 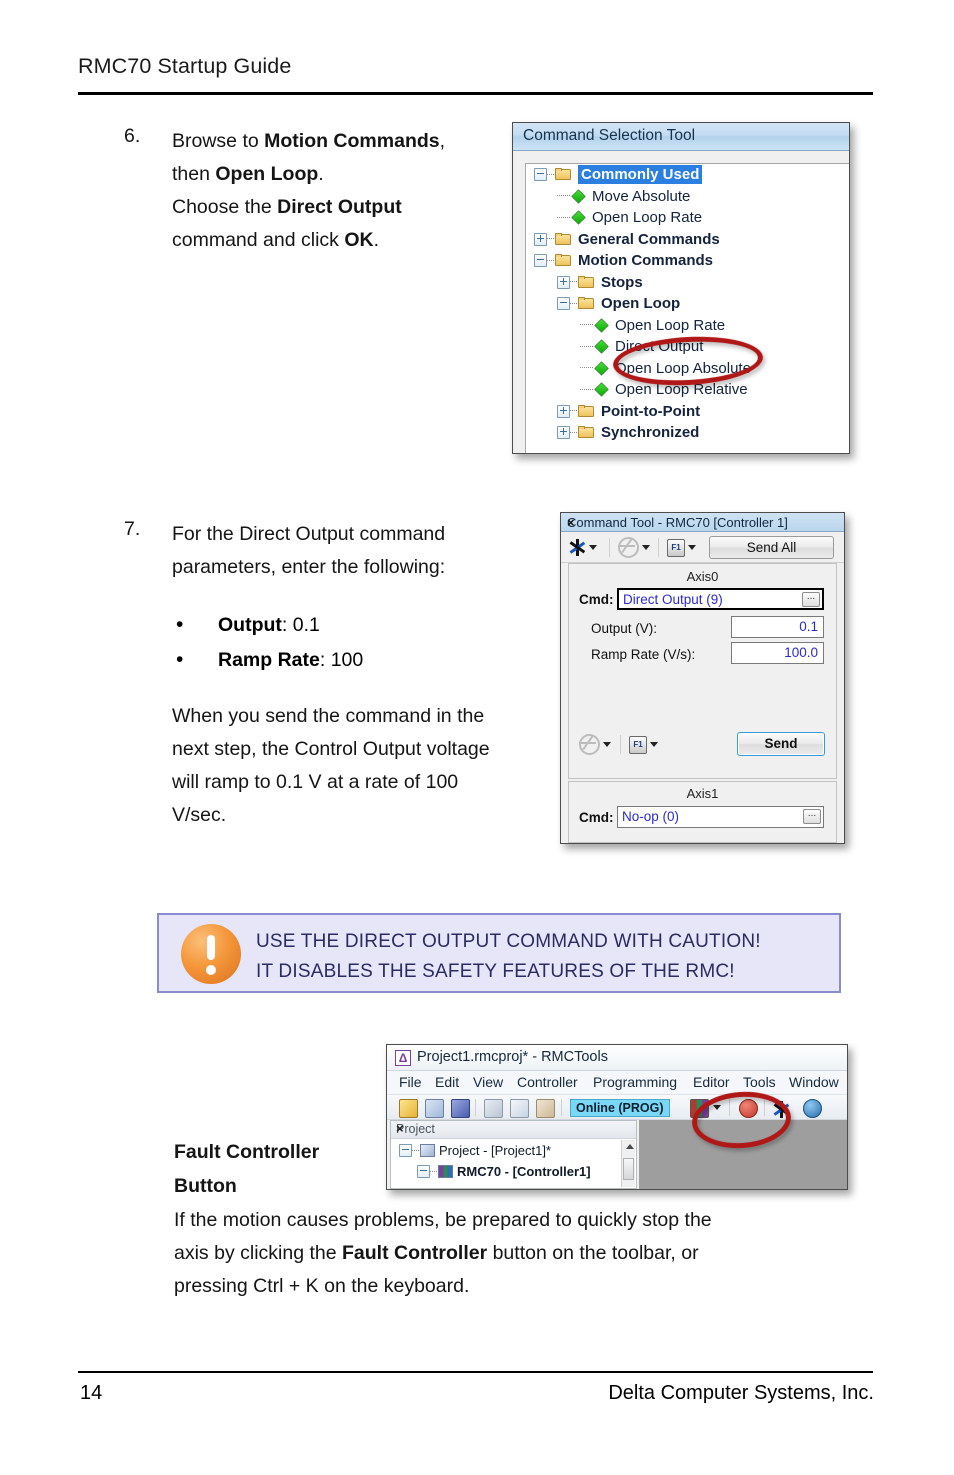 I want to click on menu-item-programming: Programming, so click(x=635, y=1082).